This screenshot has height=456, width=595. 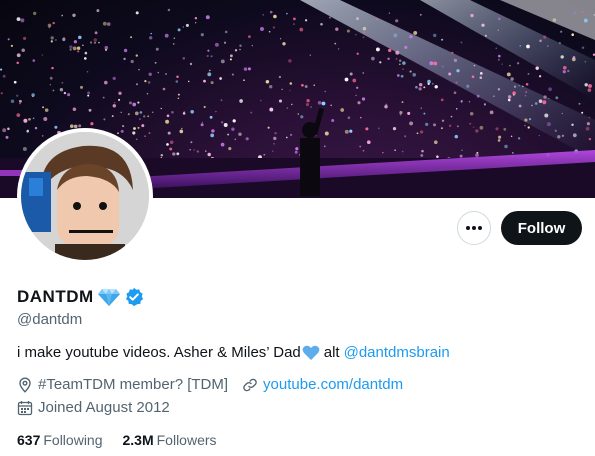 What do you see at coordinates (474, 228) in the screenshot?
I see `more-options-button` at bounding box center [474, 228].